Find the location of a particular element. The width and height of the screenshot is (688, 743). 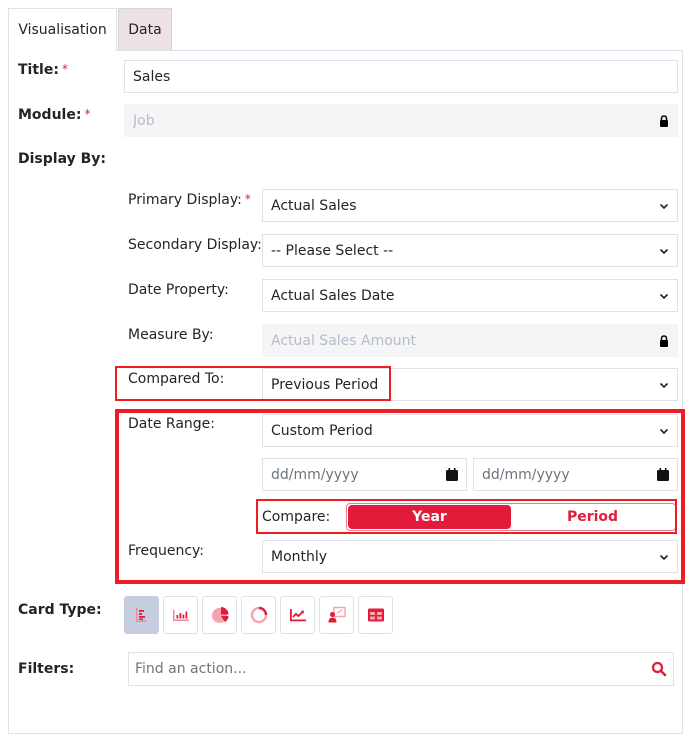

date-property-select: Actual Sales Date is located at coordinates (470, 295).